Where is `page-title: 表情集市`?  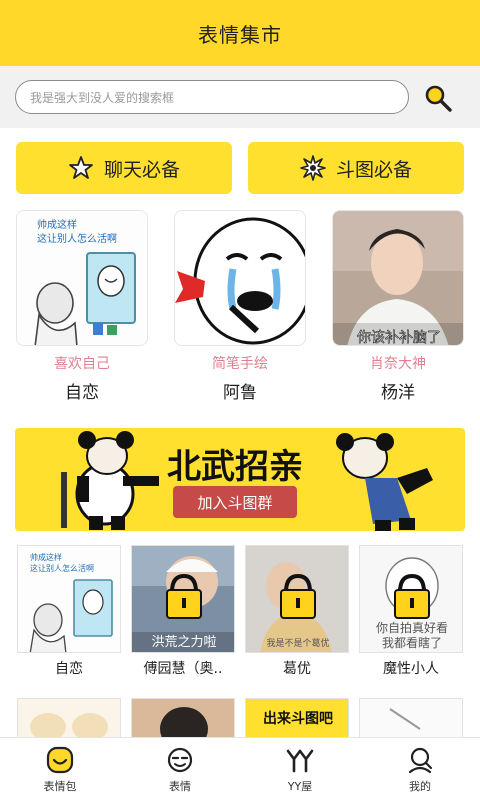
page-title: 表情集市 is located at coordinates (240, 34).